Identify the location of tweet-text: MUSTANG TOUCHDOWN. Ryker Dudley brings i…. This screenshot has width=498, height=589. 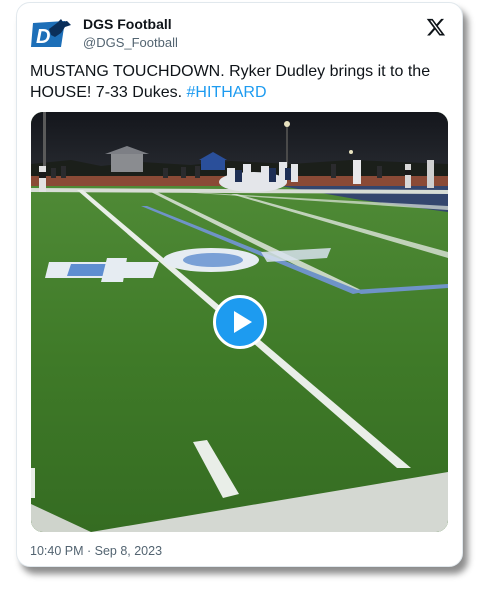
(240, 82).